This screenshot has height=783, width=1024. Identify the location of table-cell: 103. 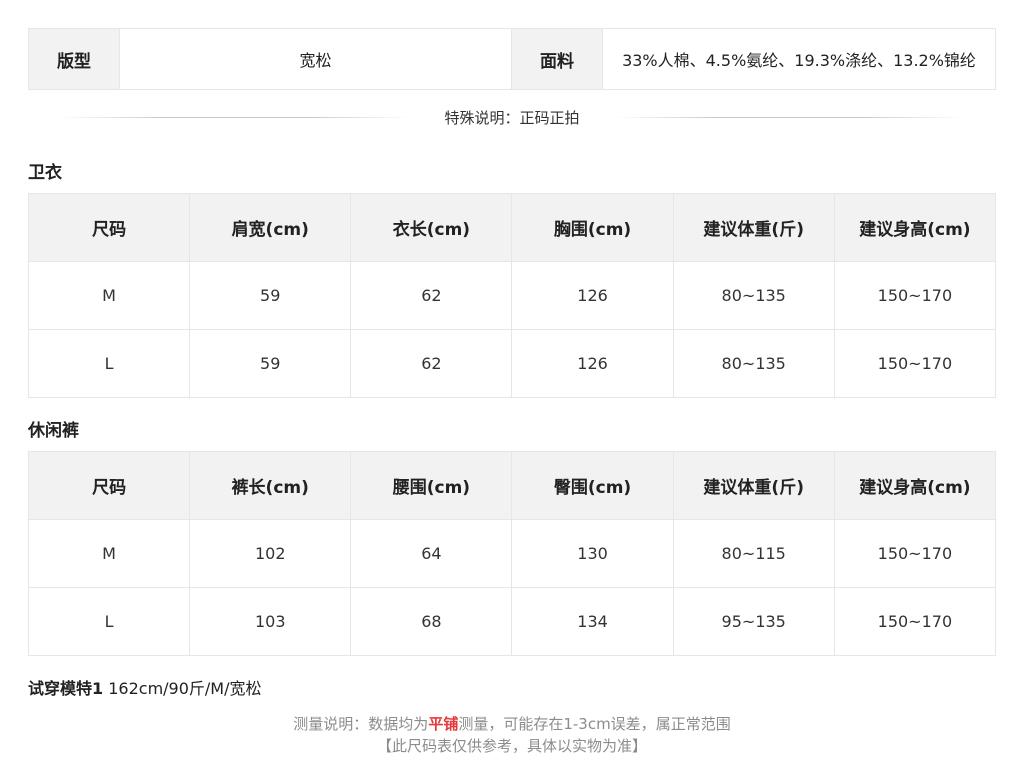
(270, 621).